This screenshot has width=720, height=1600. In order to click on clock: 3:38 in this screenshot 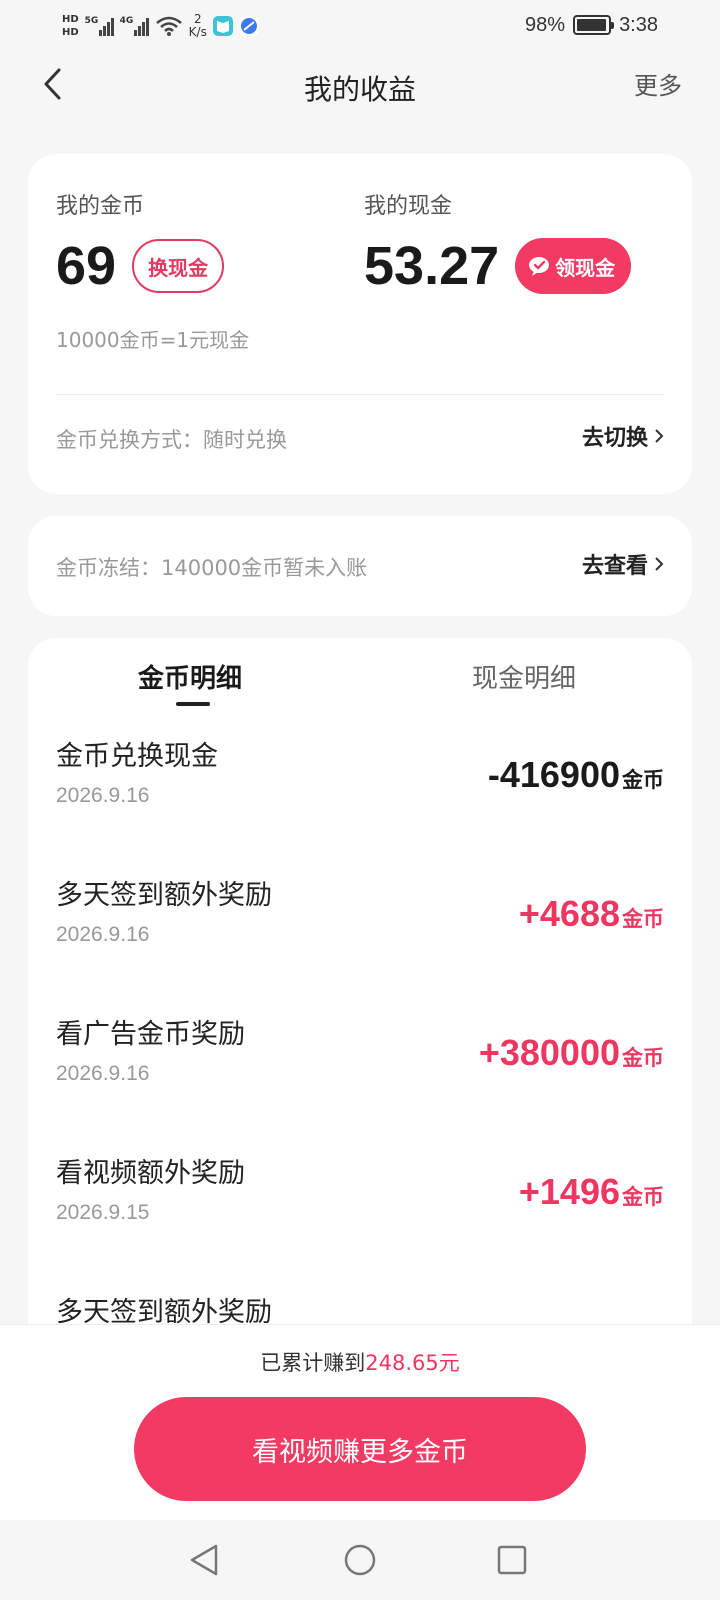, I will do `click(638, 24)`.